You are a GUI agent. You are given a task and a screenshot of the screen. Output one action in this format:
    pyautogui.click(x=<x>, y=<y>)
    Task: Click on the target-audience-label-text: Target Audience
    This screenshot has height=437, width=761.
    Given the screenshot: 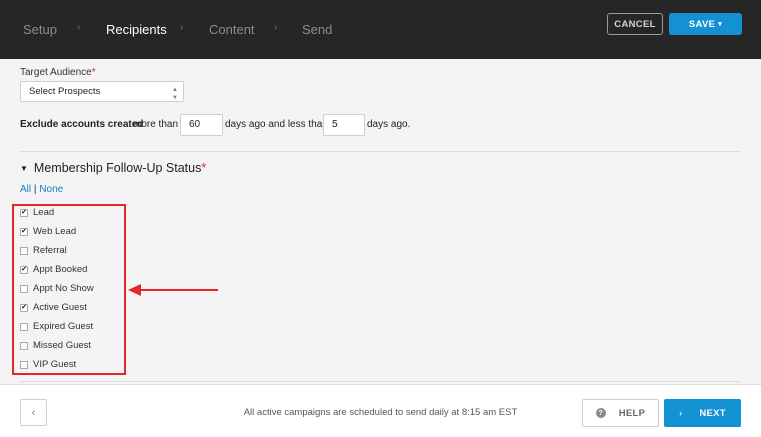 What is the action you would take?
    pyautogui.click(x=56, y=72)
    